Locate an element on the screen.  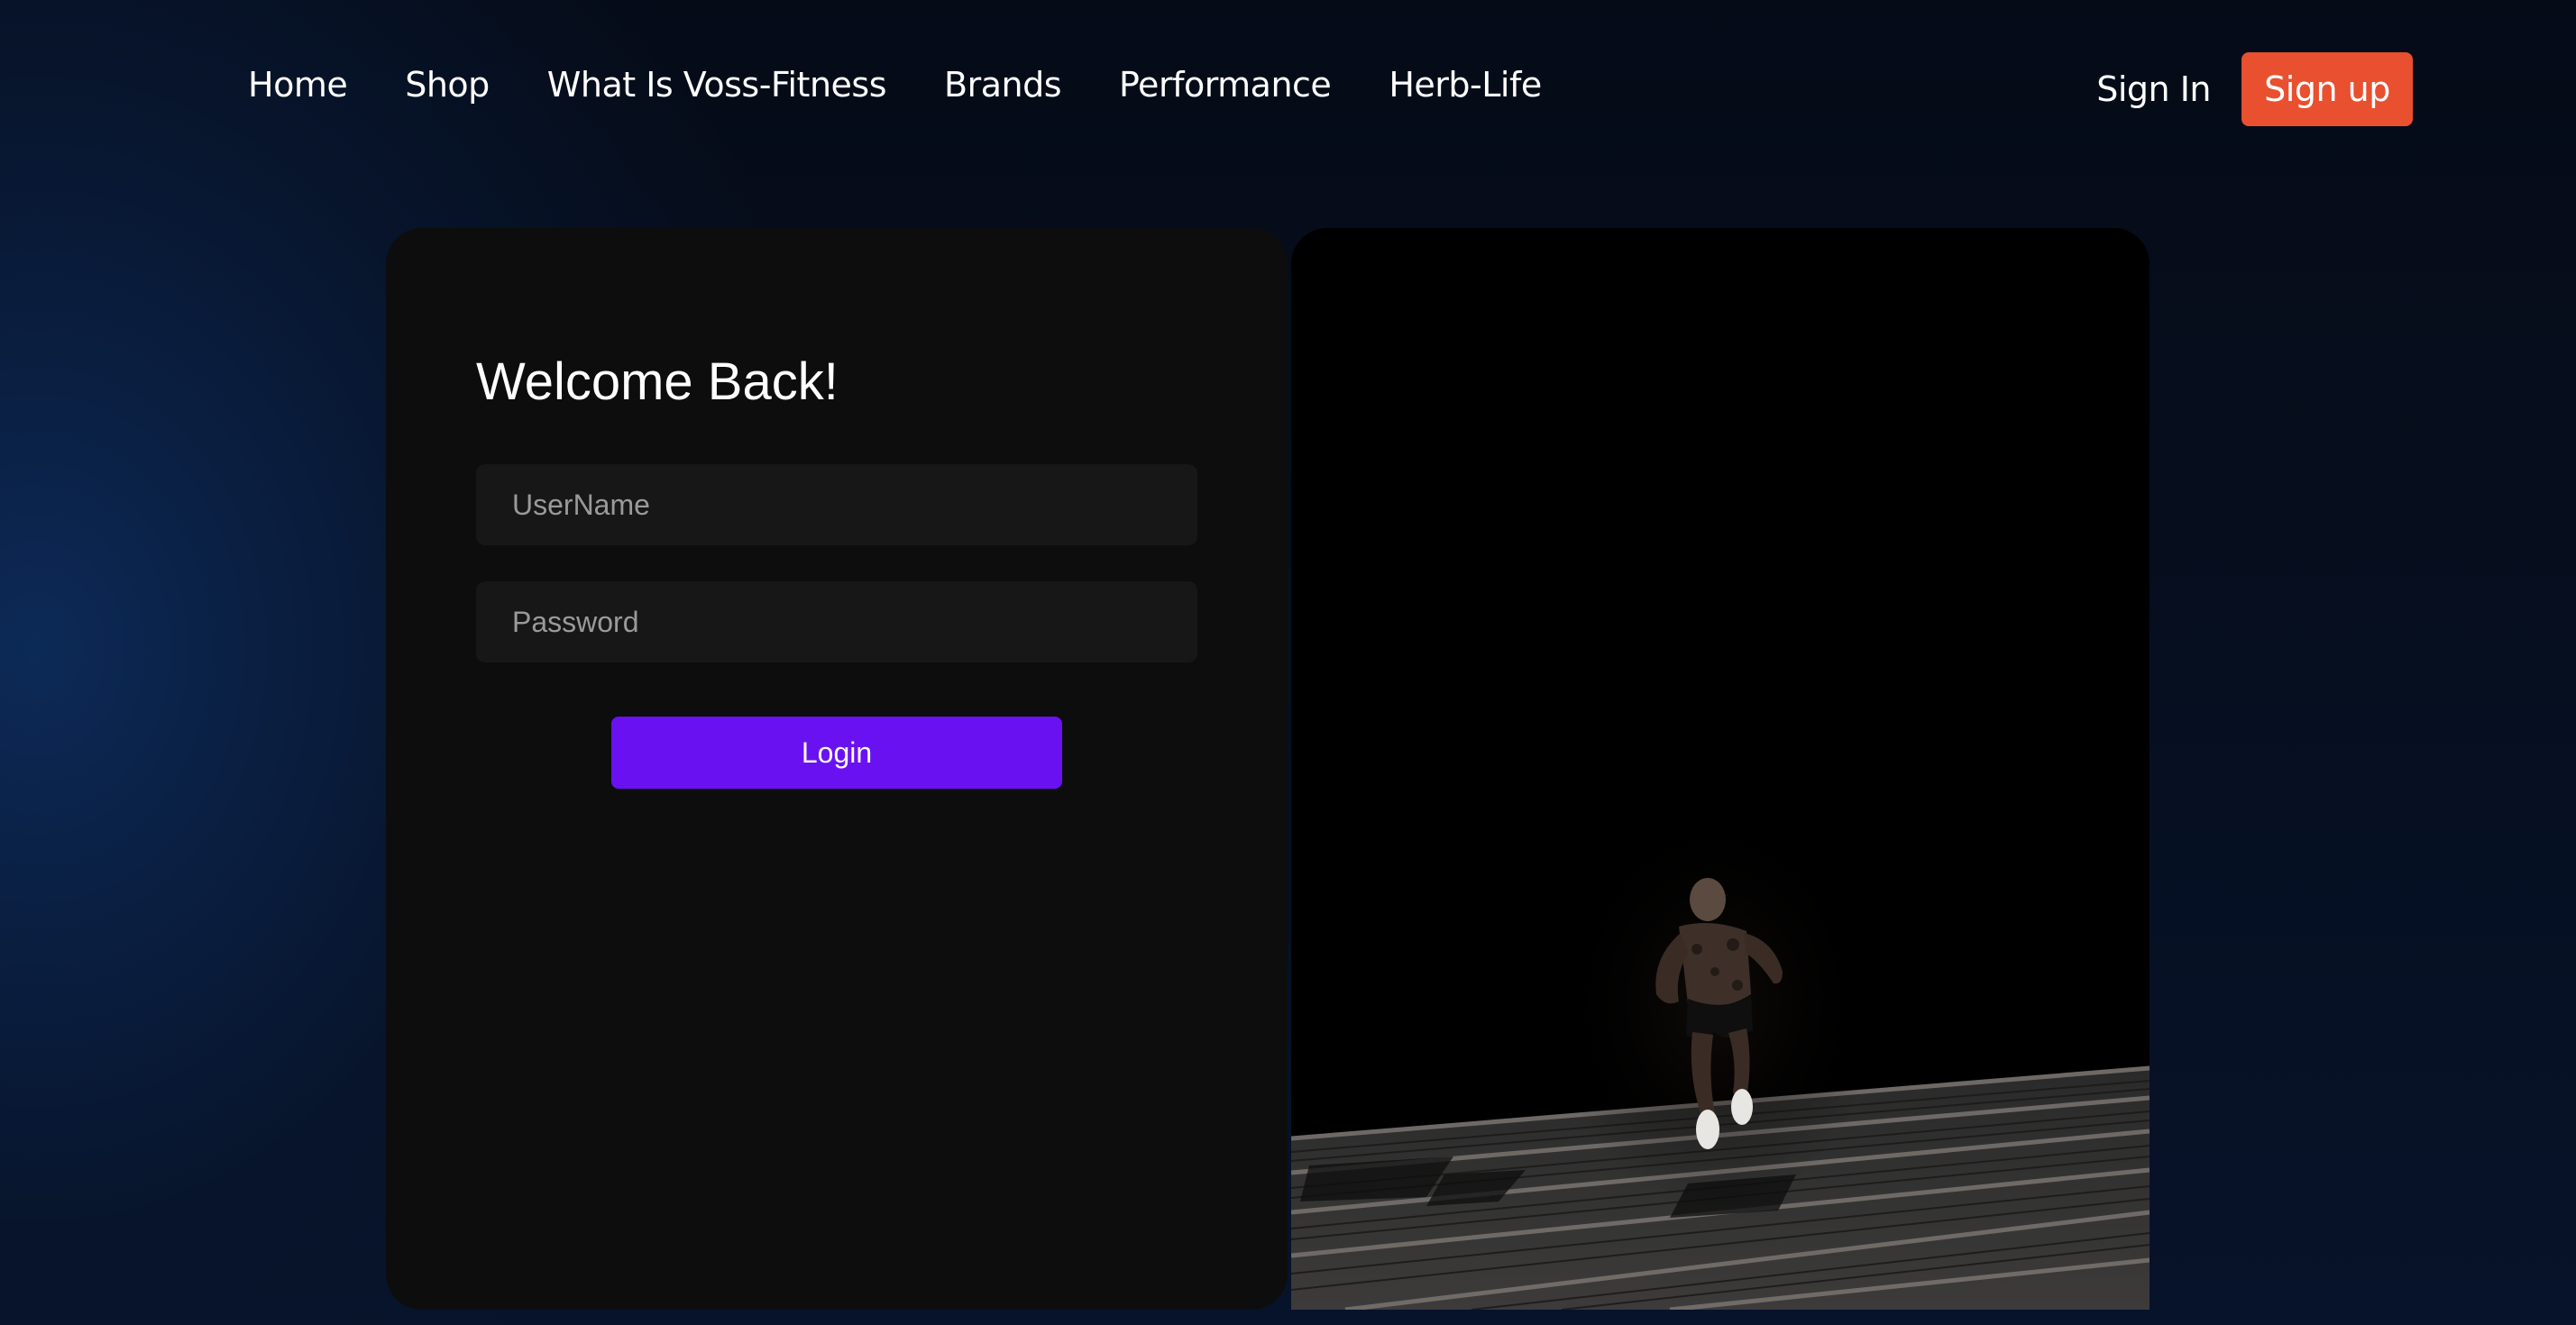
nav-link-performance: Performance is located at coordinates (1225, 85).